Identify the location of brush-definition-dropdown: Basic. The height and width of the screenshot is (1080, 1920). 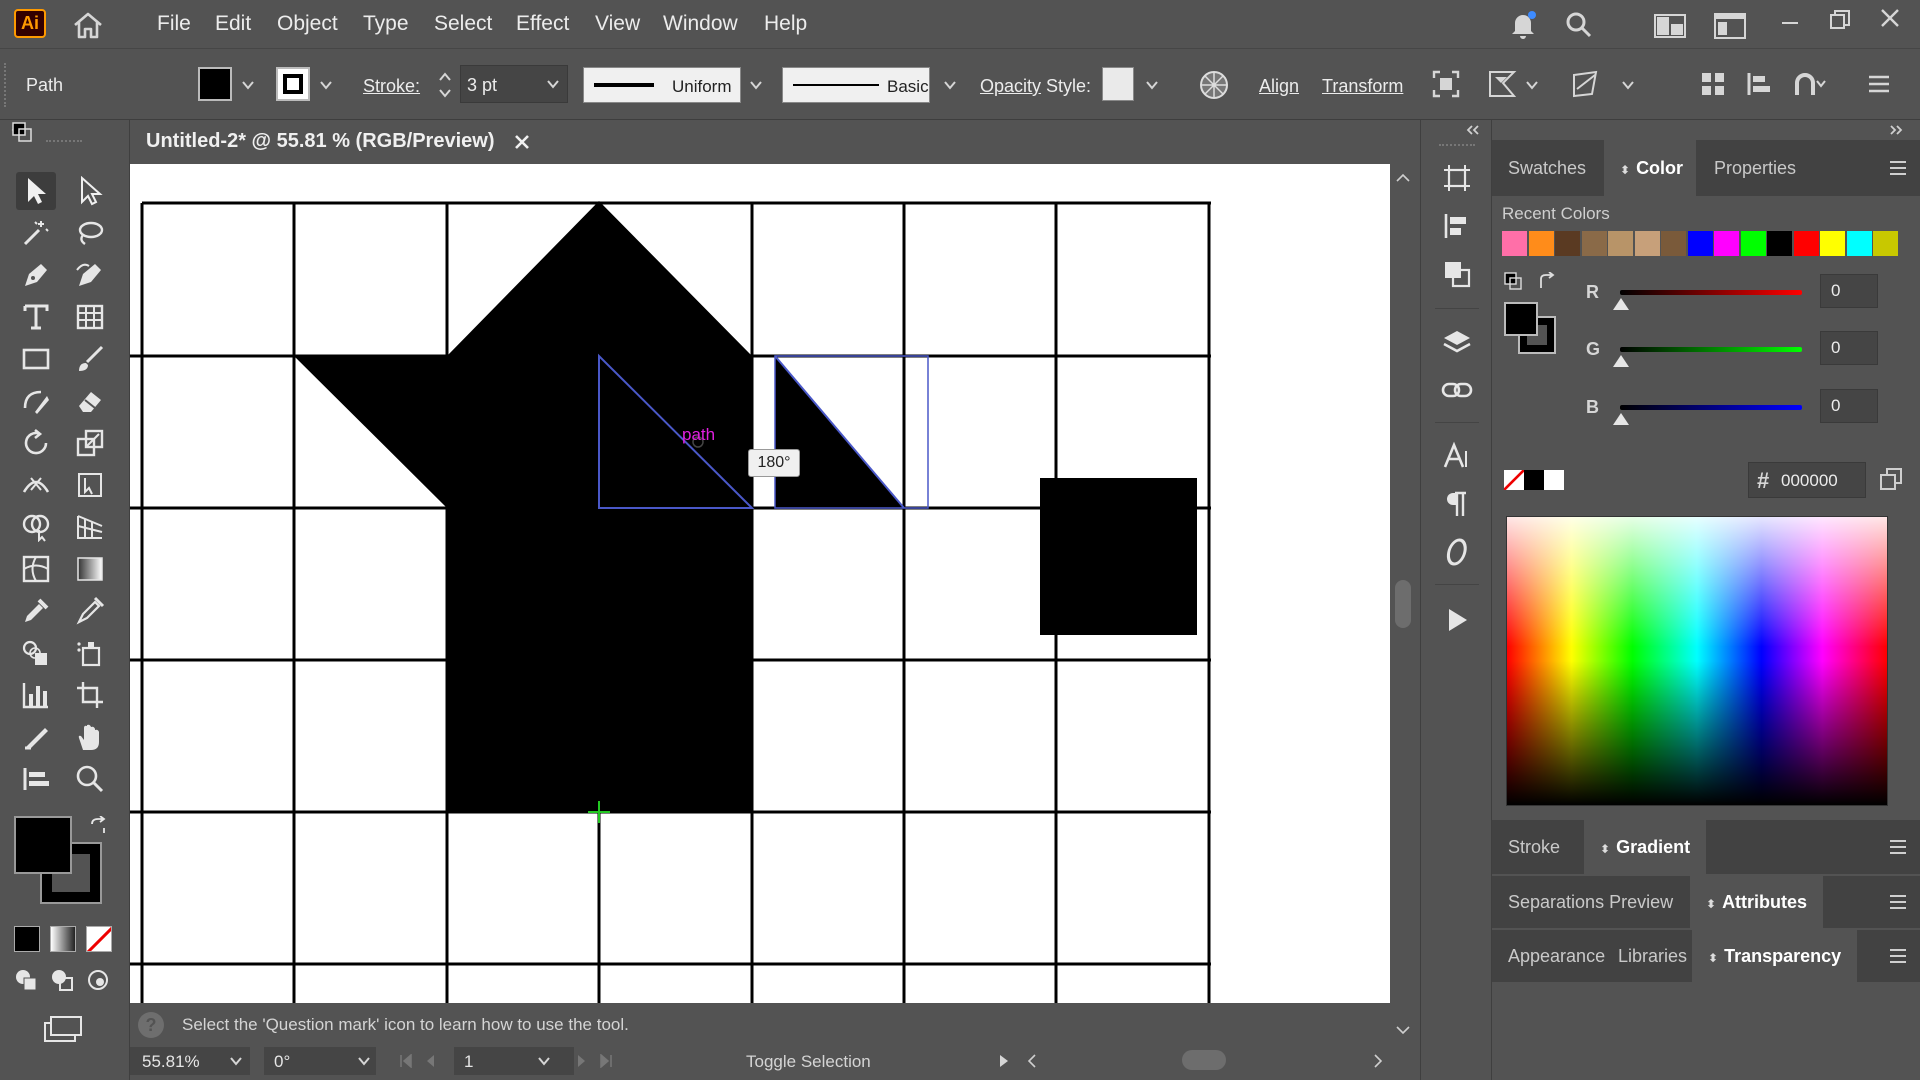
(856, 85).